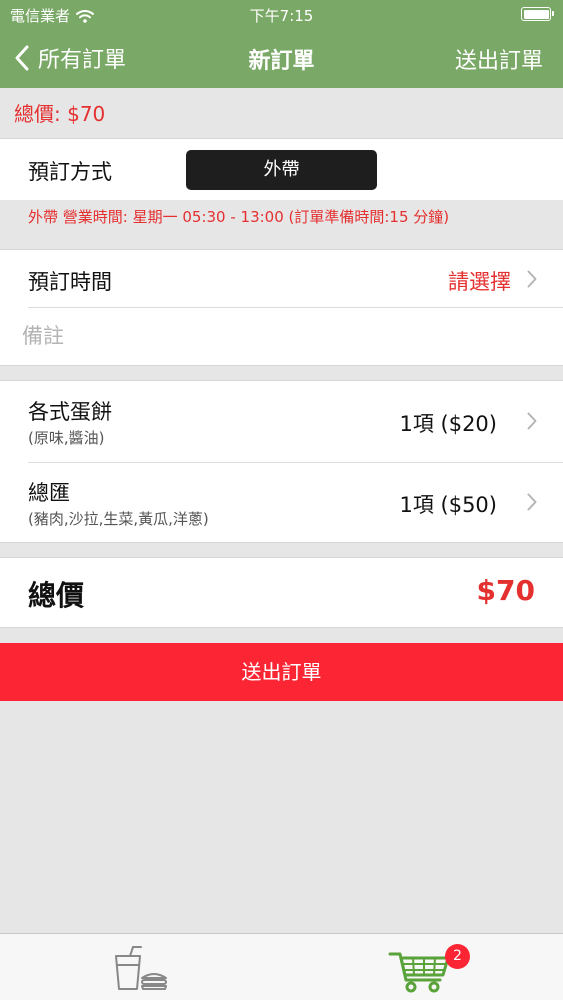  I want to click on divider, so click(295, 307).